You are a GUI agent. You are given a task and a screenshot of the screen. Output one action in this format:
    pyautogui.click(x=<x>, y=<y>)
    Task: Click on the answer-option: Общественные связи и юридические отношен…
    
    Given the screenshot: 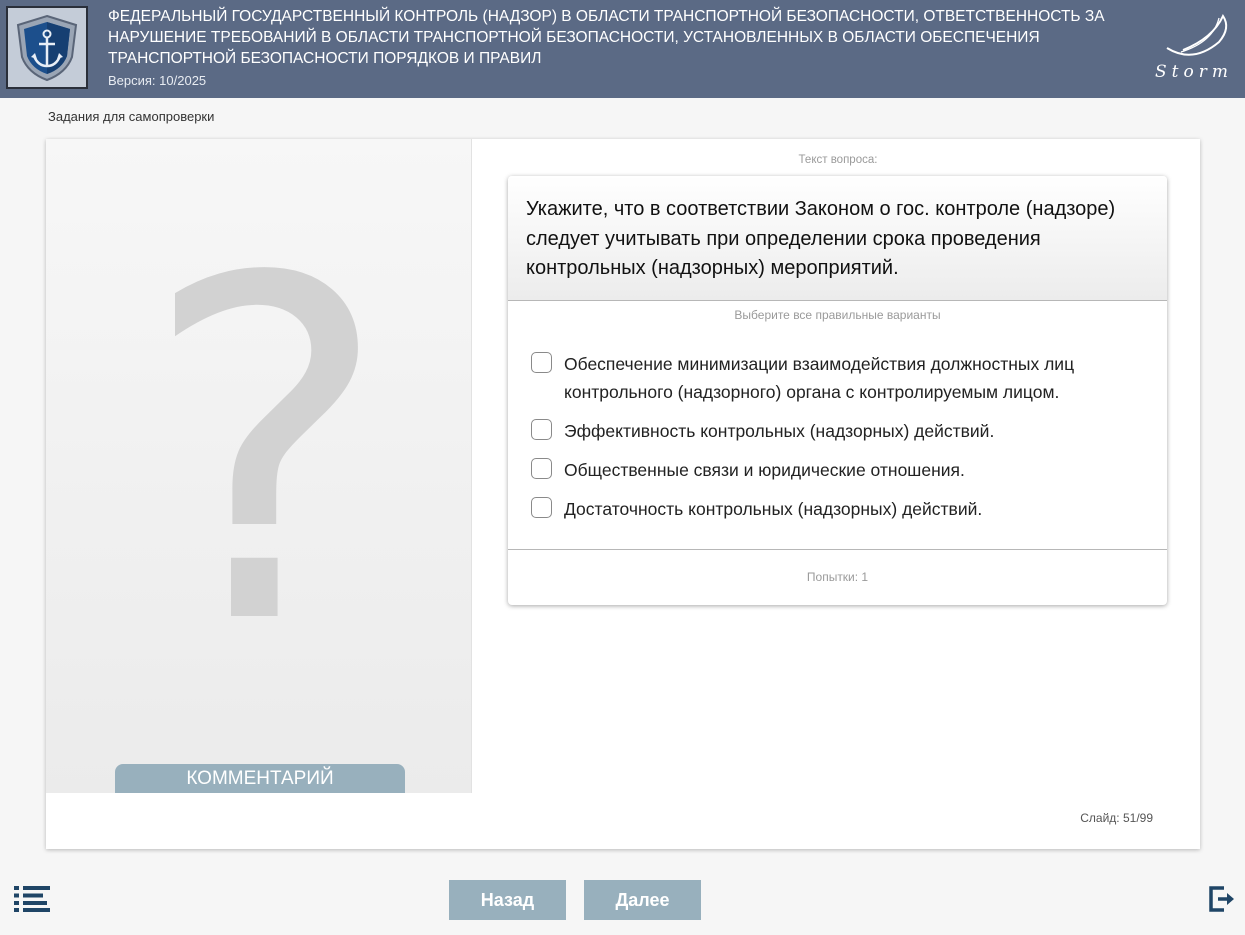 What is the action you would take?
    pyautogui.click(x=836, y=470)
    